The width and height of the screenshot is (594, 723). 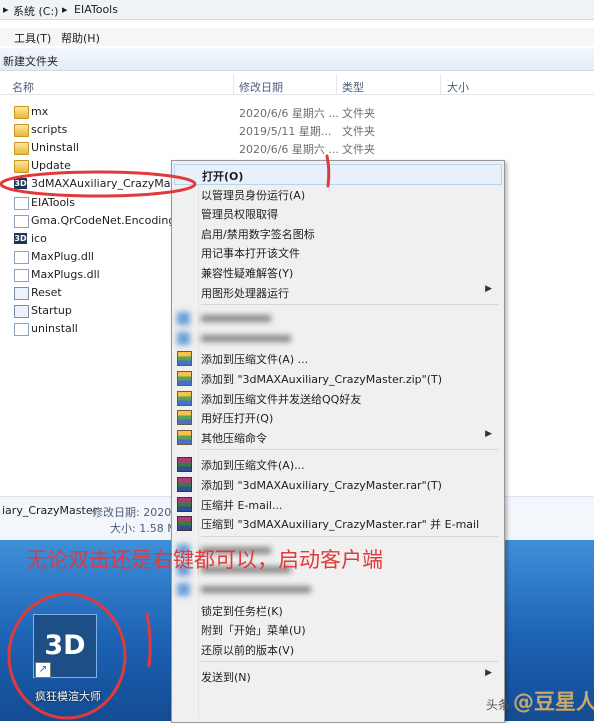 What do you see at coordinates (98, 184) in the screenshot?
I see `highlight-circle-file` at bounding box center [98, 184].